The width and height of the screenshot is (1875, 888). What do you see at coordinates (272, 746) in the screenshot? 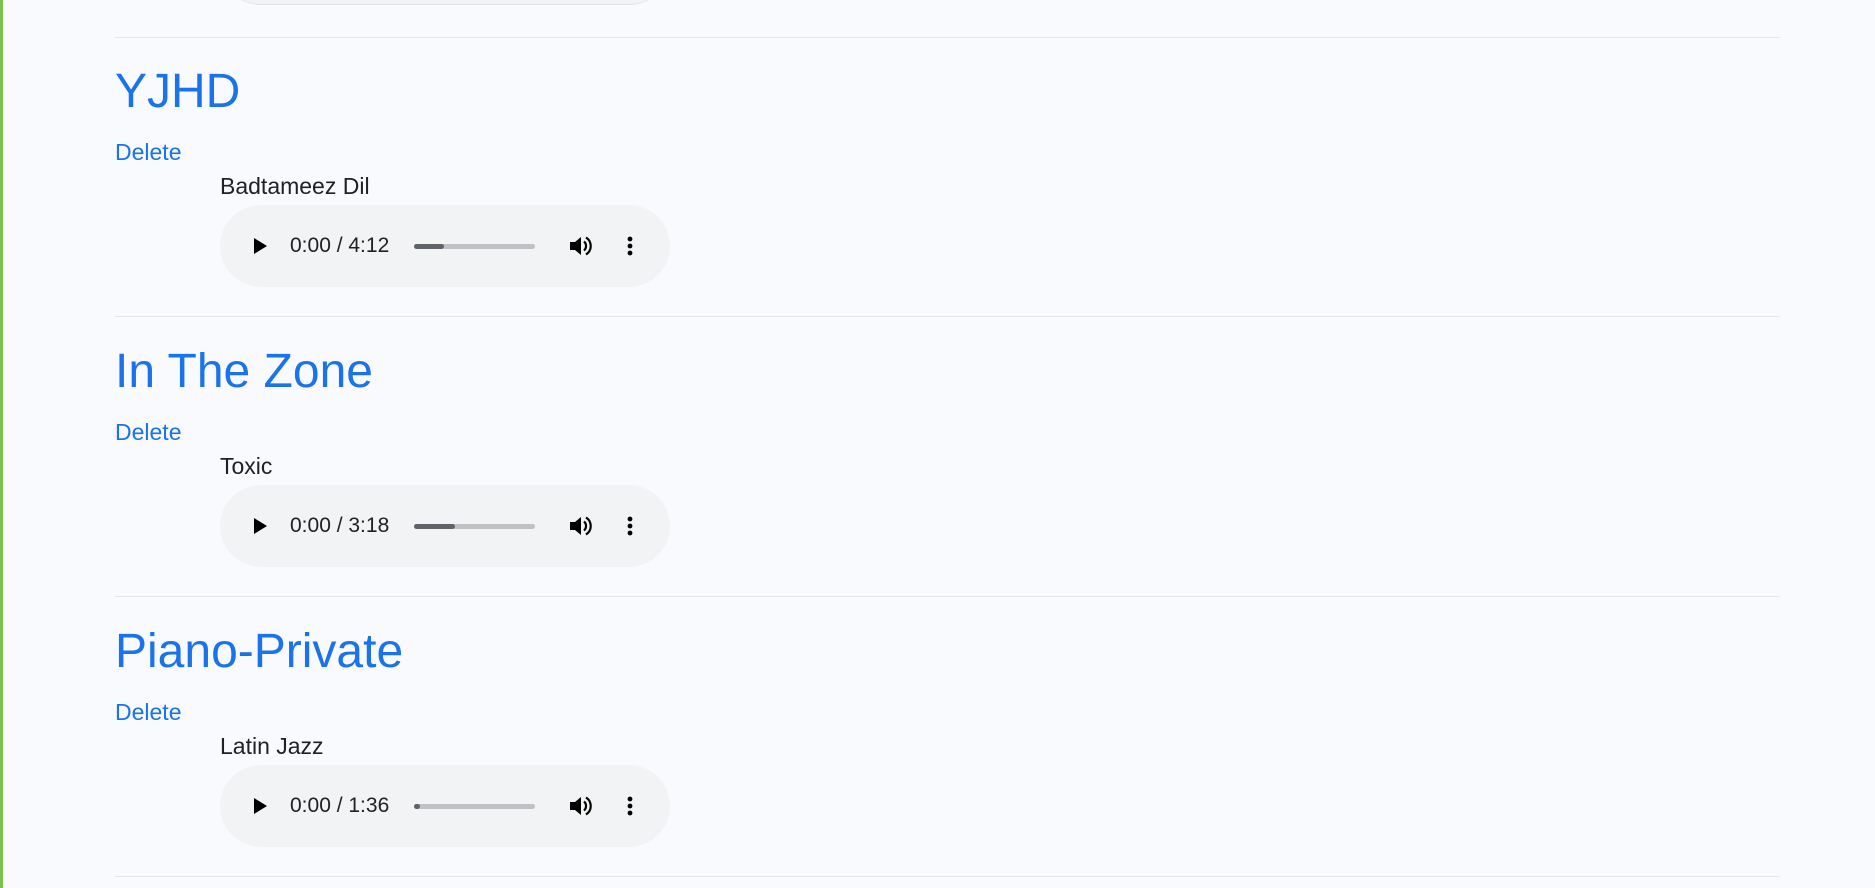
I see `song-title: Latin Jazz` at bounding box center [272, 746].